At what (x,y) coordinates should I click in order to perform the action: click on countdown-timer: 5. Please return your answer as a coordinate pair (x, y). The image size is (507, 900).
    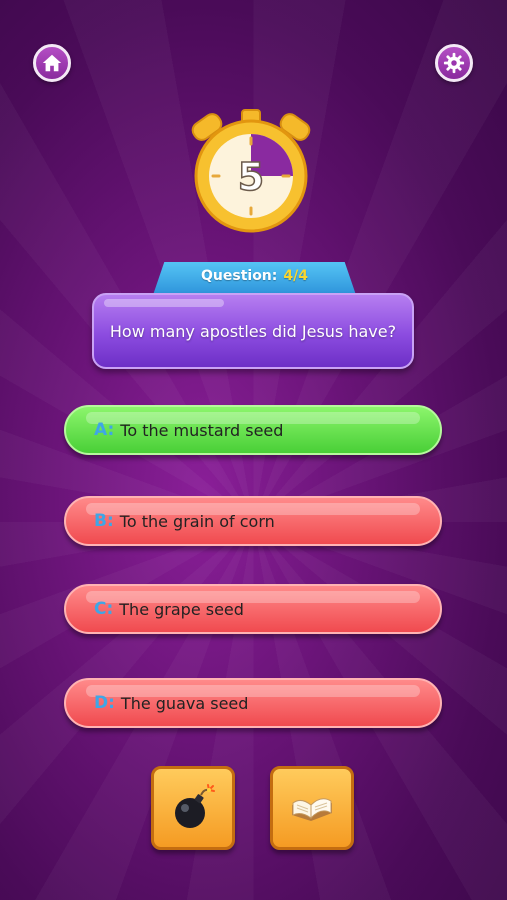
    Looking at the image, I should click on (251, 169).